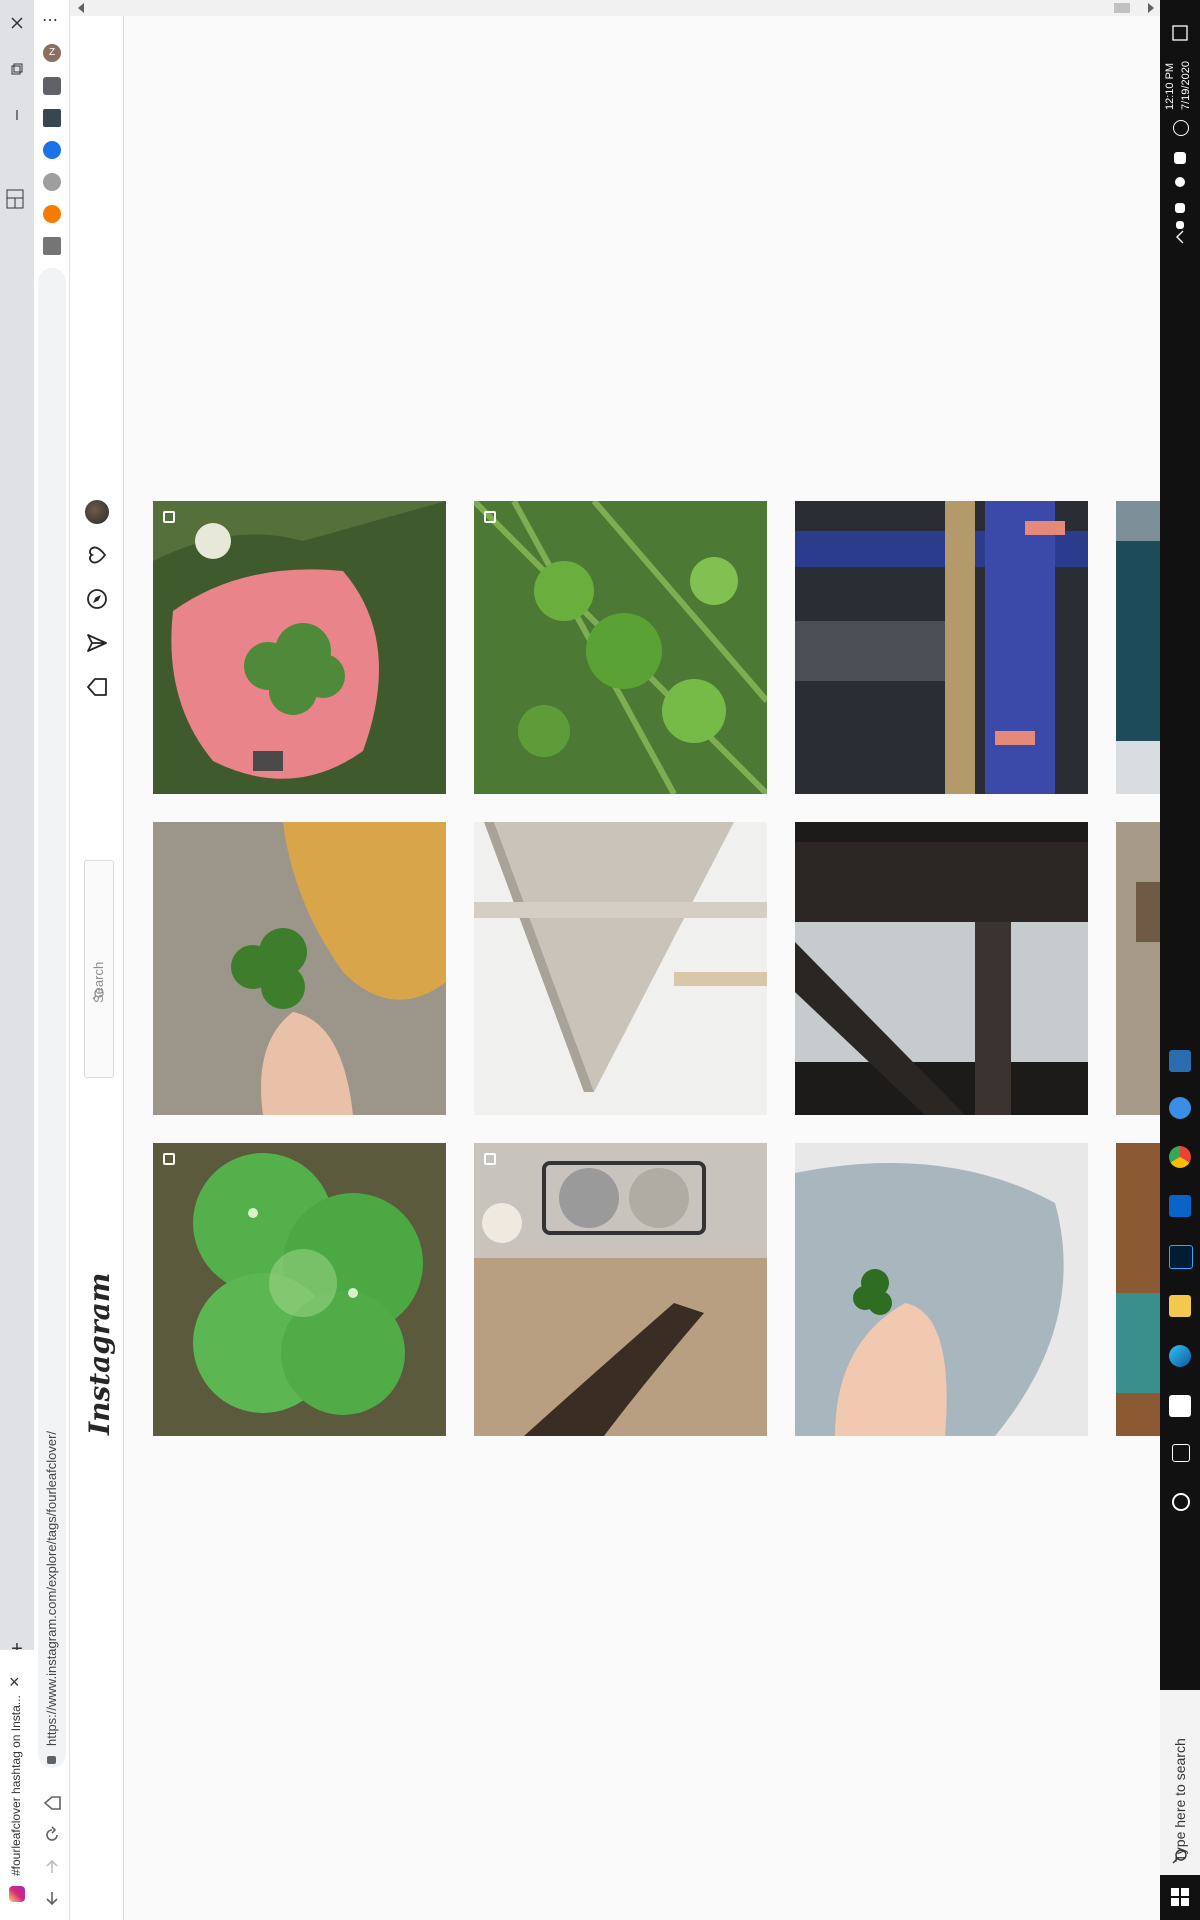 This screenshot has height=1920, width=1200. Describe the element at coordinates (1180, 1306) in the screenshot. I see `taskbar-file-explorer-icon` at that location.